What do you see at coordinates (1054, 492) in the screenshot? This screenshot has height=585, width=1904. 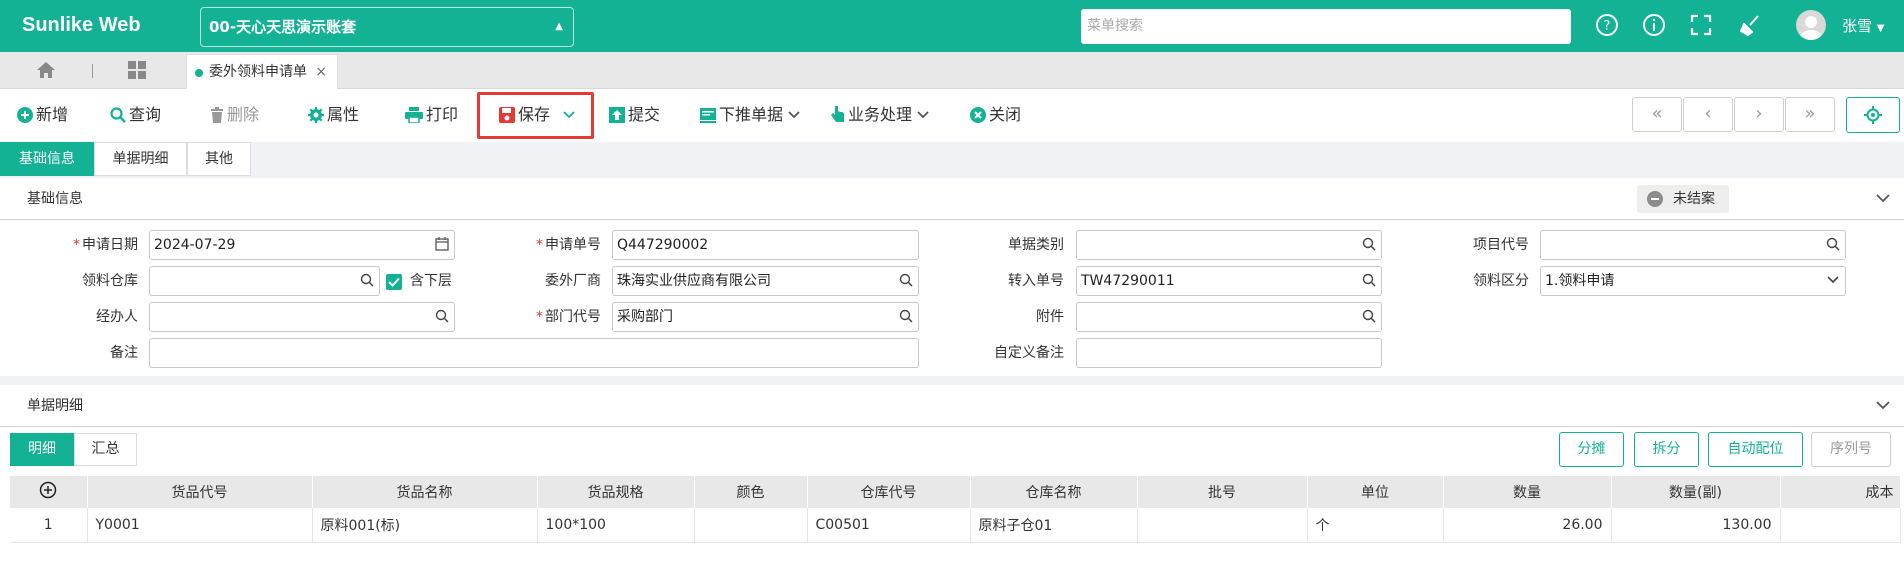 I see `column-header: 仓库名称` at bounding box center [1054, 492].